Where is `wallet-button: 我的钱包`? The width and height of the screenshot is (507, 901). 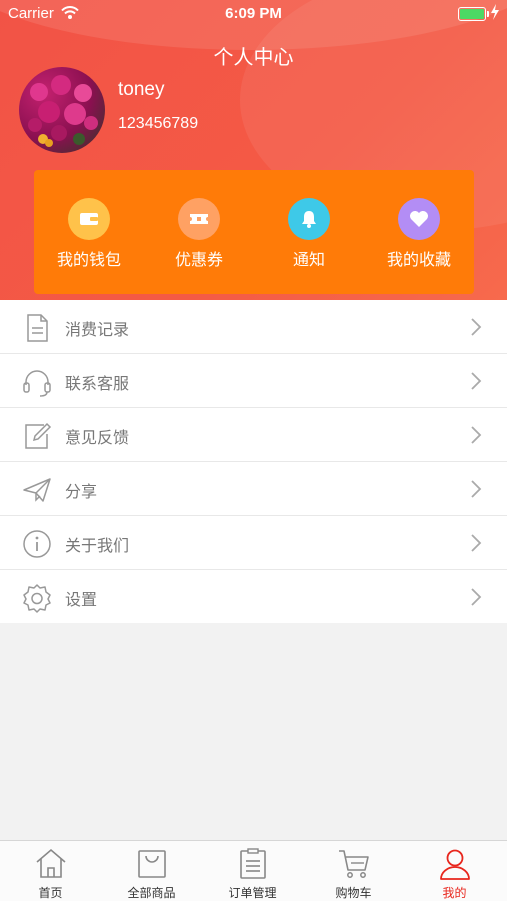 wallet-button: 我的钱包 is located at coordinates (89, 232).